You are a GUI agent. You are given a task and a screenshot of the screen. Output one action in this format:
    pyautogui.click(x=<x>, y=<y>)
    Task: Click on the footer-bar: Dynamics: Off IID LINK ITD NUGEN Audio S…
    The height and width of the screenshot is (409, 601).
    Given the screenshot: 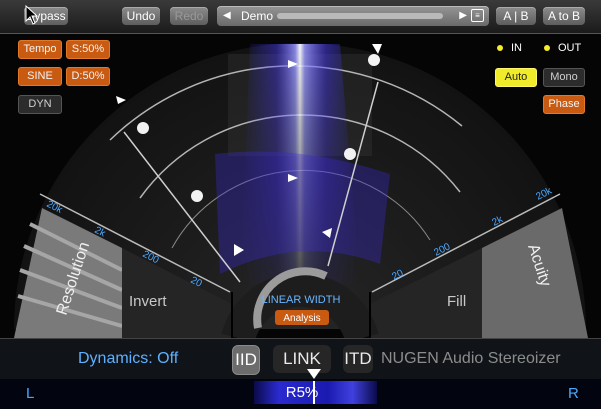 What is the action you would take?
    pyautogui.click(x=300, y=358)
    